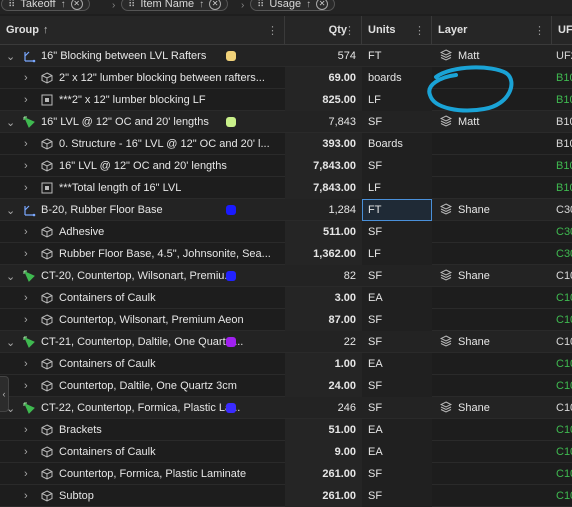  I want to click on layer-cell: Shane, so click(492, 276).